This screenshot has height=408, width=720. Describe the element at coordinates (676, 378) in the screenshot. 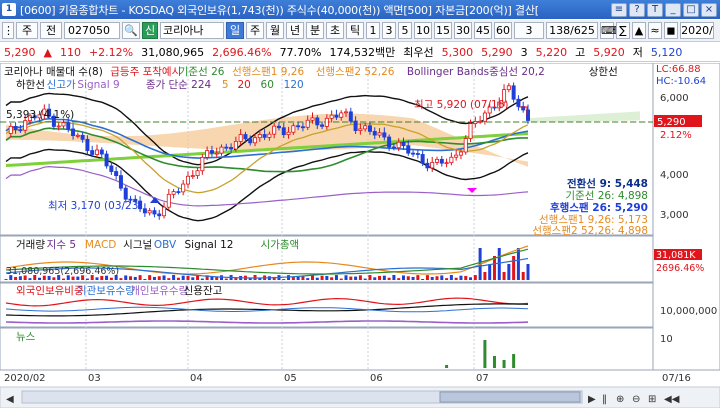

I see `last-date-label: 07/16` at that location.